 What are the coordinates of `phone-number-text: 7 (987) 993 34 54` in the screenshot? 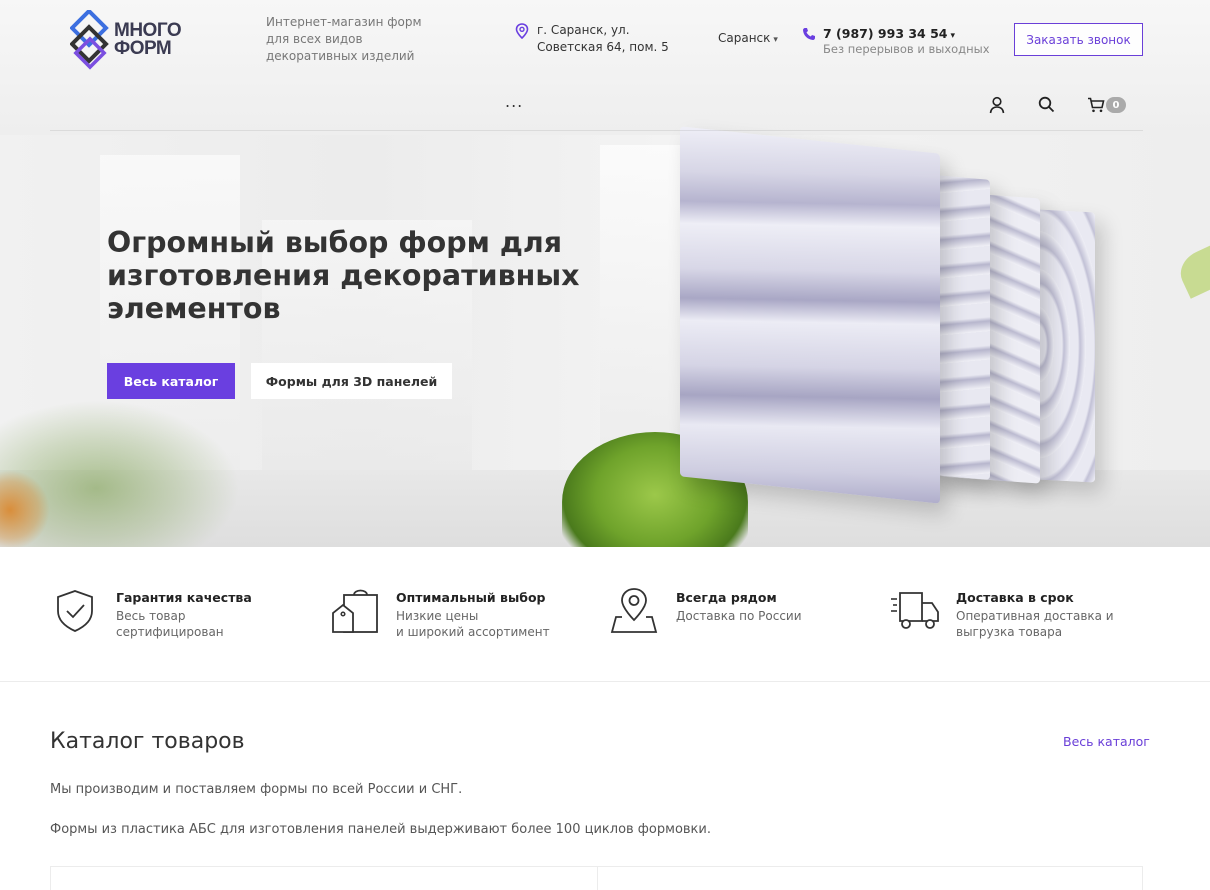 It's located at (885, 33).